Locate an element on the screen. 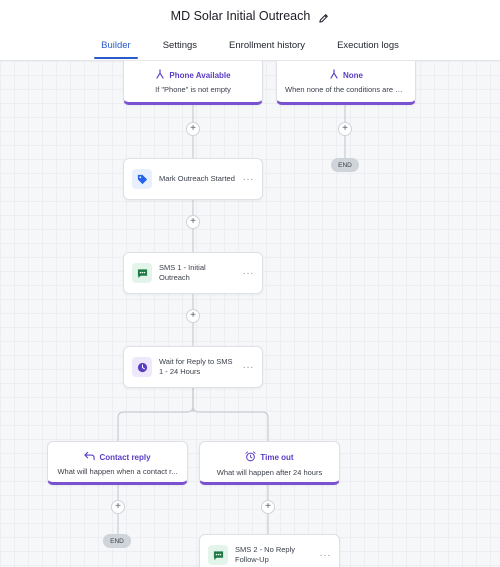  branch-phone-available: Phone Available If "Phone" is not empty is located at coordinates (193, 83).